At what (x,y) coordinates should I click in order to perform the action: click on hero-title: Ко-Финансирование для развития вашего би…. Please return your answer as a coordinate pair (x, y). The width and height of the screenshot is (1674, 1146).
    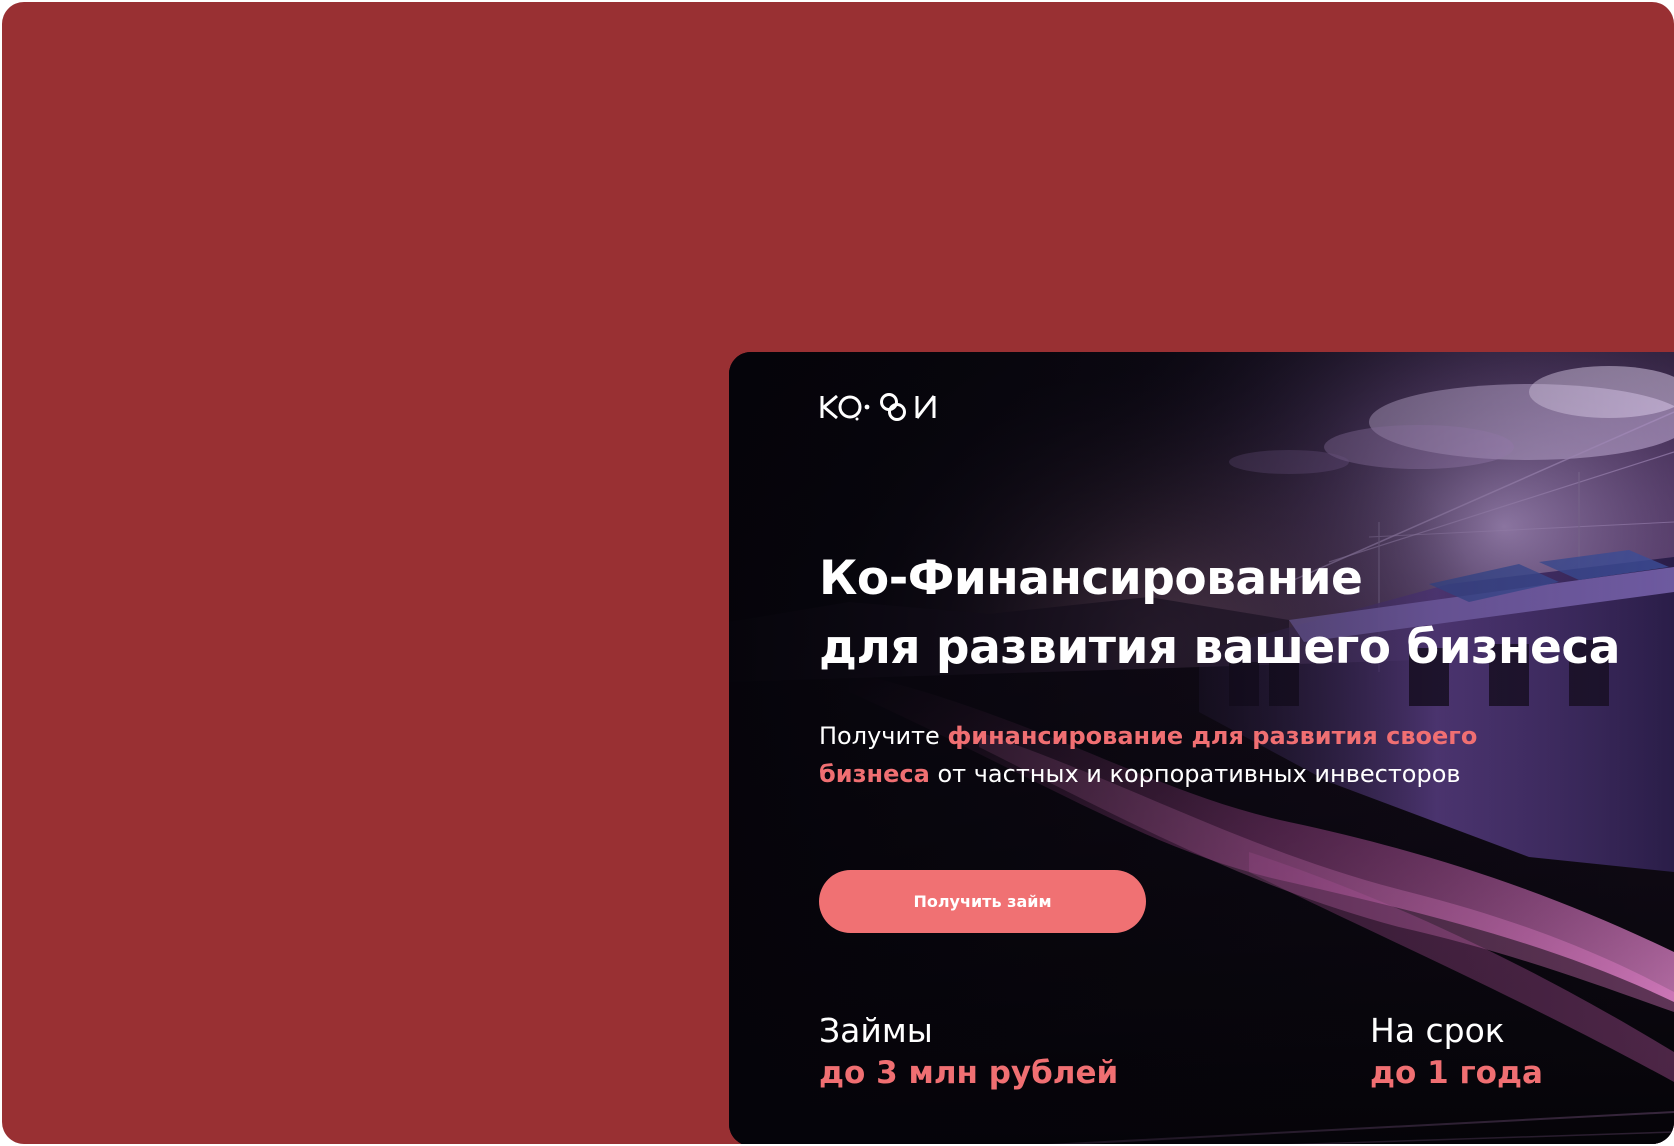
    Looking at the image, I should click on (1244, 613).